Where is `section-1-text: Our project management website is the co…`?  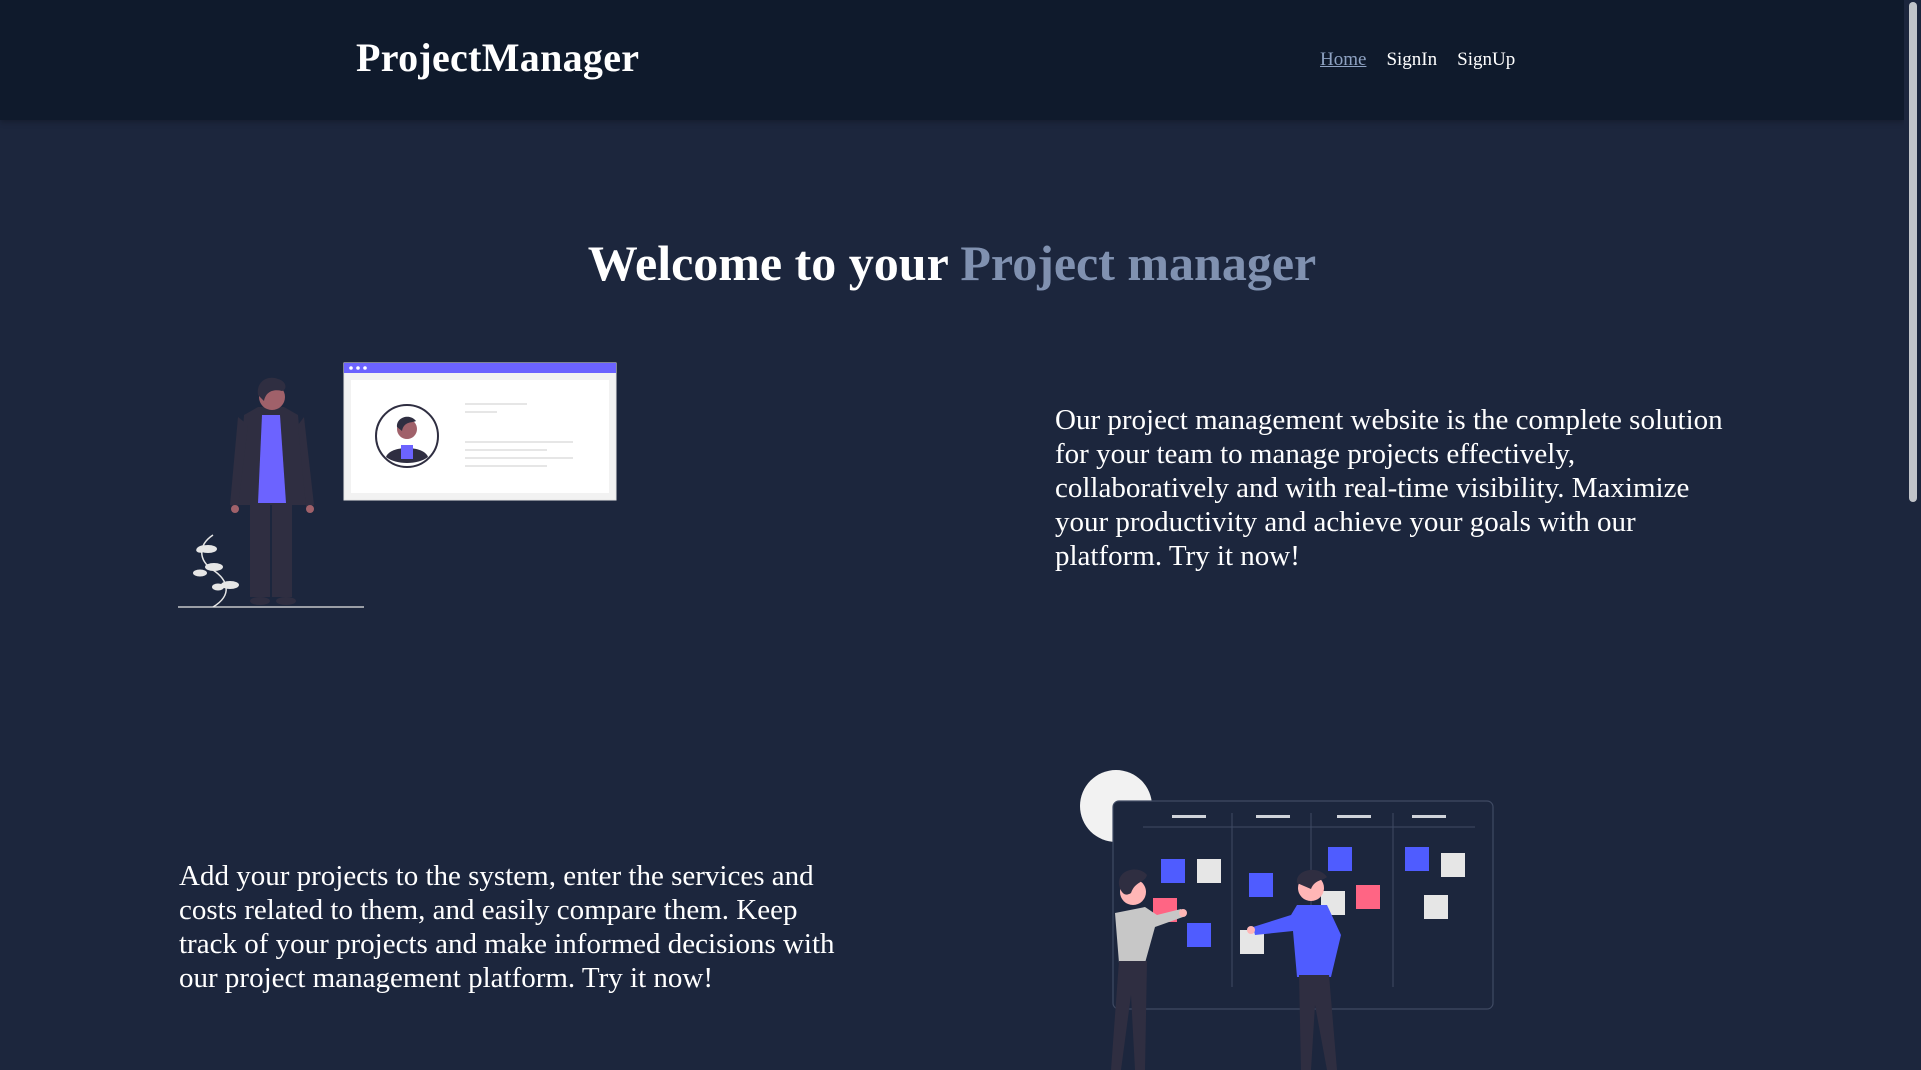 section-1-text: Our project management website is the co… is located at coordinates (1389, 488).